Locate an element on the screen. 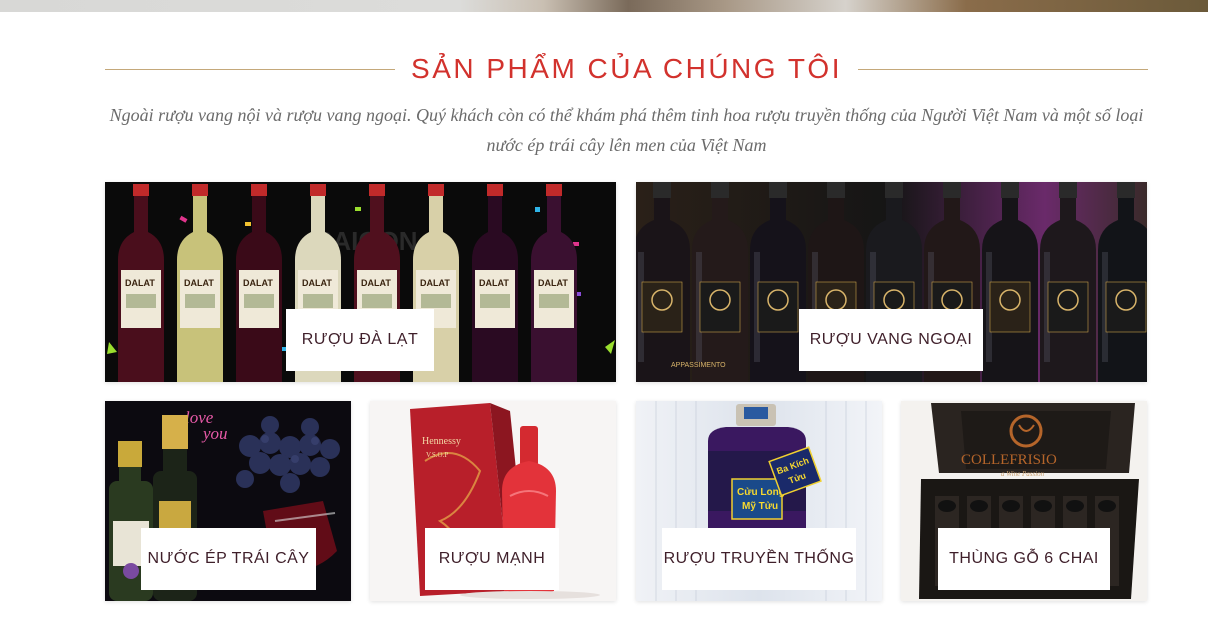 The width and height of the screenshot is (1208, 641). box-text-1: Hennessy is located at coordinates (441, 441).